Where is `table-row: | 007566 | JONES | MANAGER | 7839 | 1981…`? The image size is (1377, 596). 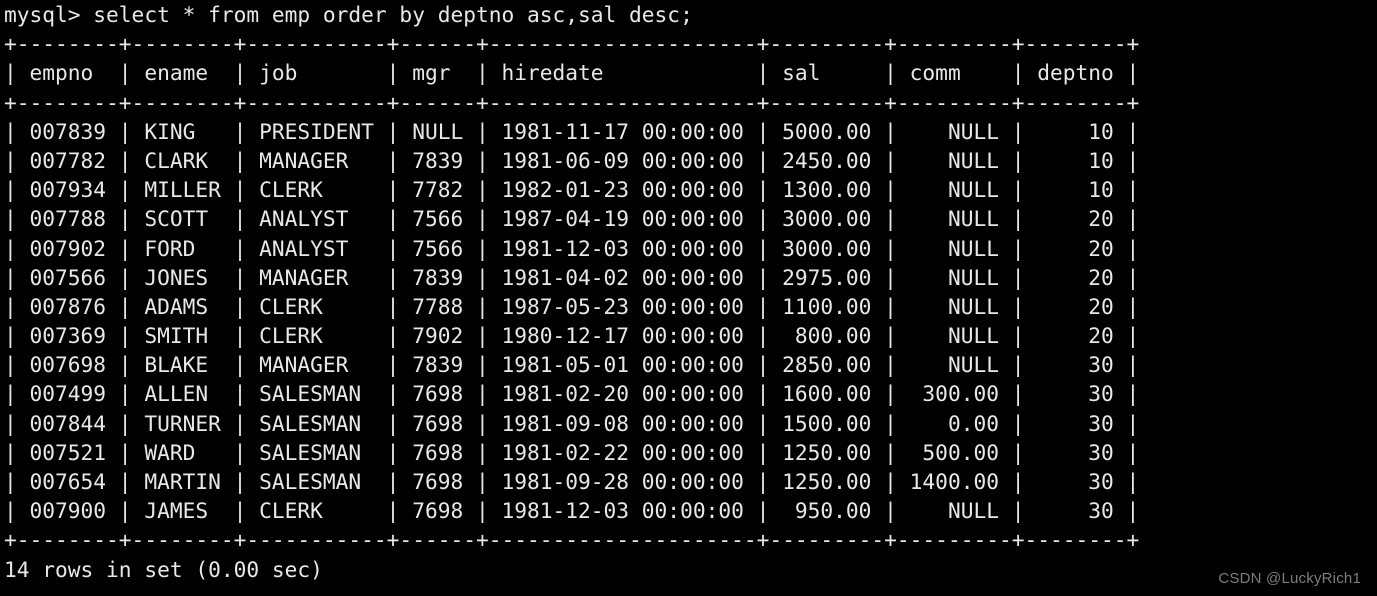 table-row: | 007566 | JONES | MANAGER | 7839 | 1981… is located at coordinates (572, 277).